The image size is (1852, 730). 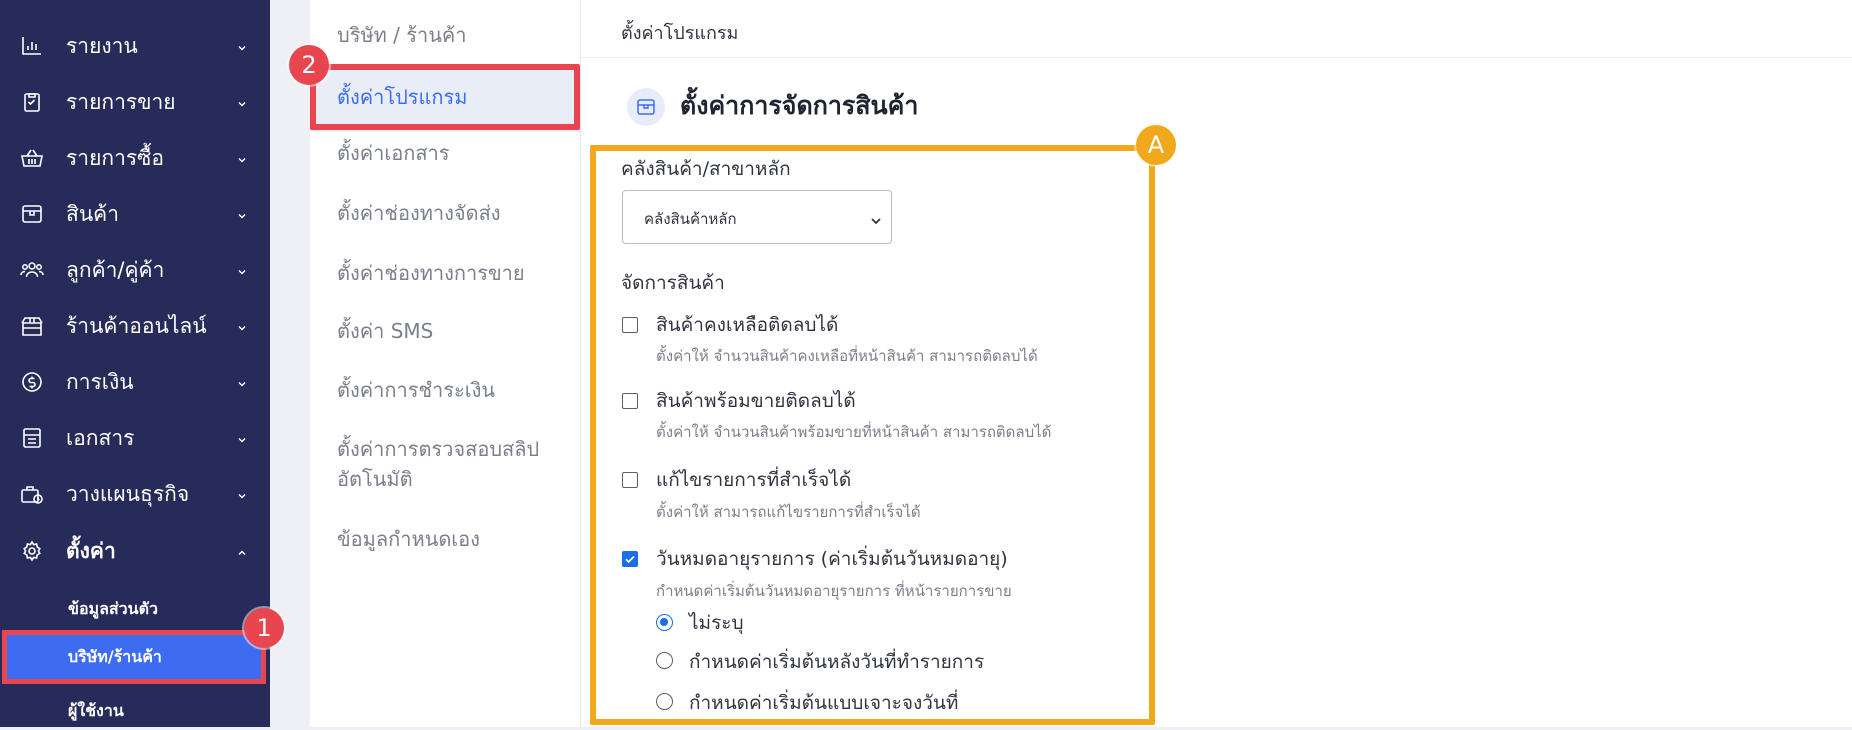 What do you see at coordinates (445, 97) in the screenshot?
I see `highlight-box-settings-menu` at bounding box center [445, 97].